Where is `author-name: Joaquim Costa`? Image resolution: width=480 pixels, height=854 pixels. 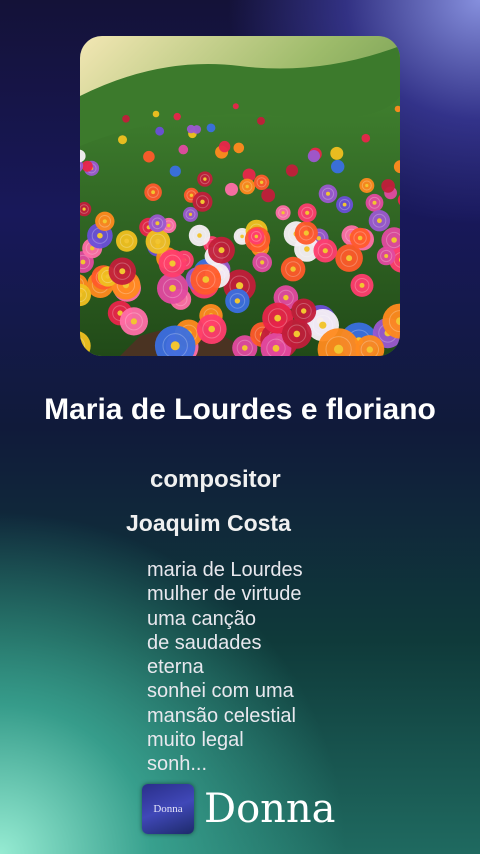 author-name: Joaquim Costa is located at coordinates (208, 523).